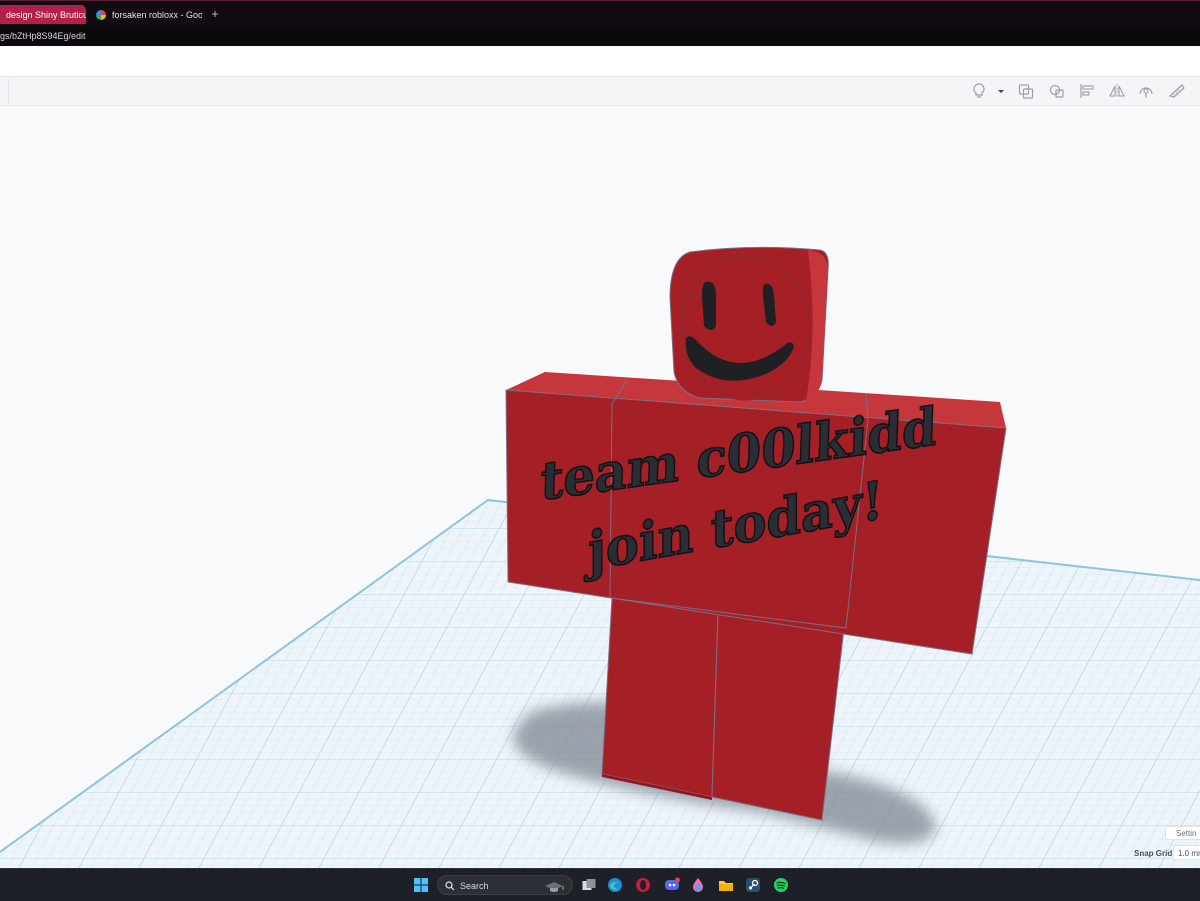  What do you see at coordinates (672, 885) in the screenshot?
I see `discord-icon` at bounding box center [672, 885].